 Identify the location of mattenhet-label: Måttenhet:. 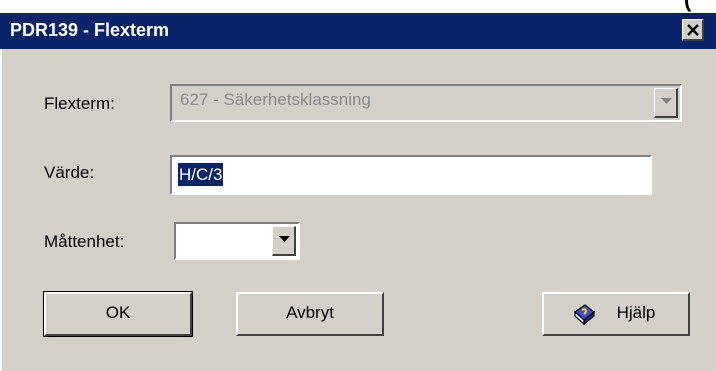
(84, 241).